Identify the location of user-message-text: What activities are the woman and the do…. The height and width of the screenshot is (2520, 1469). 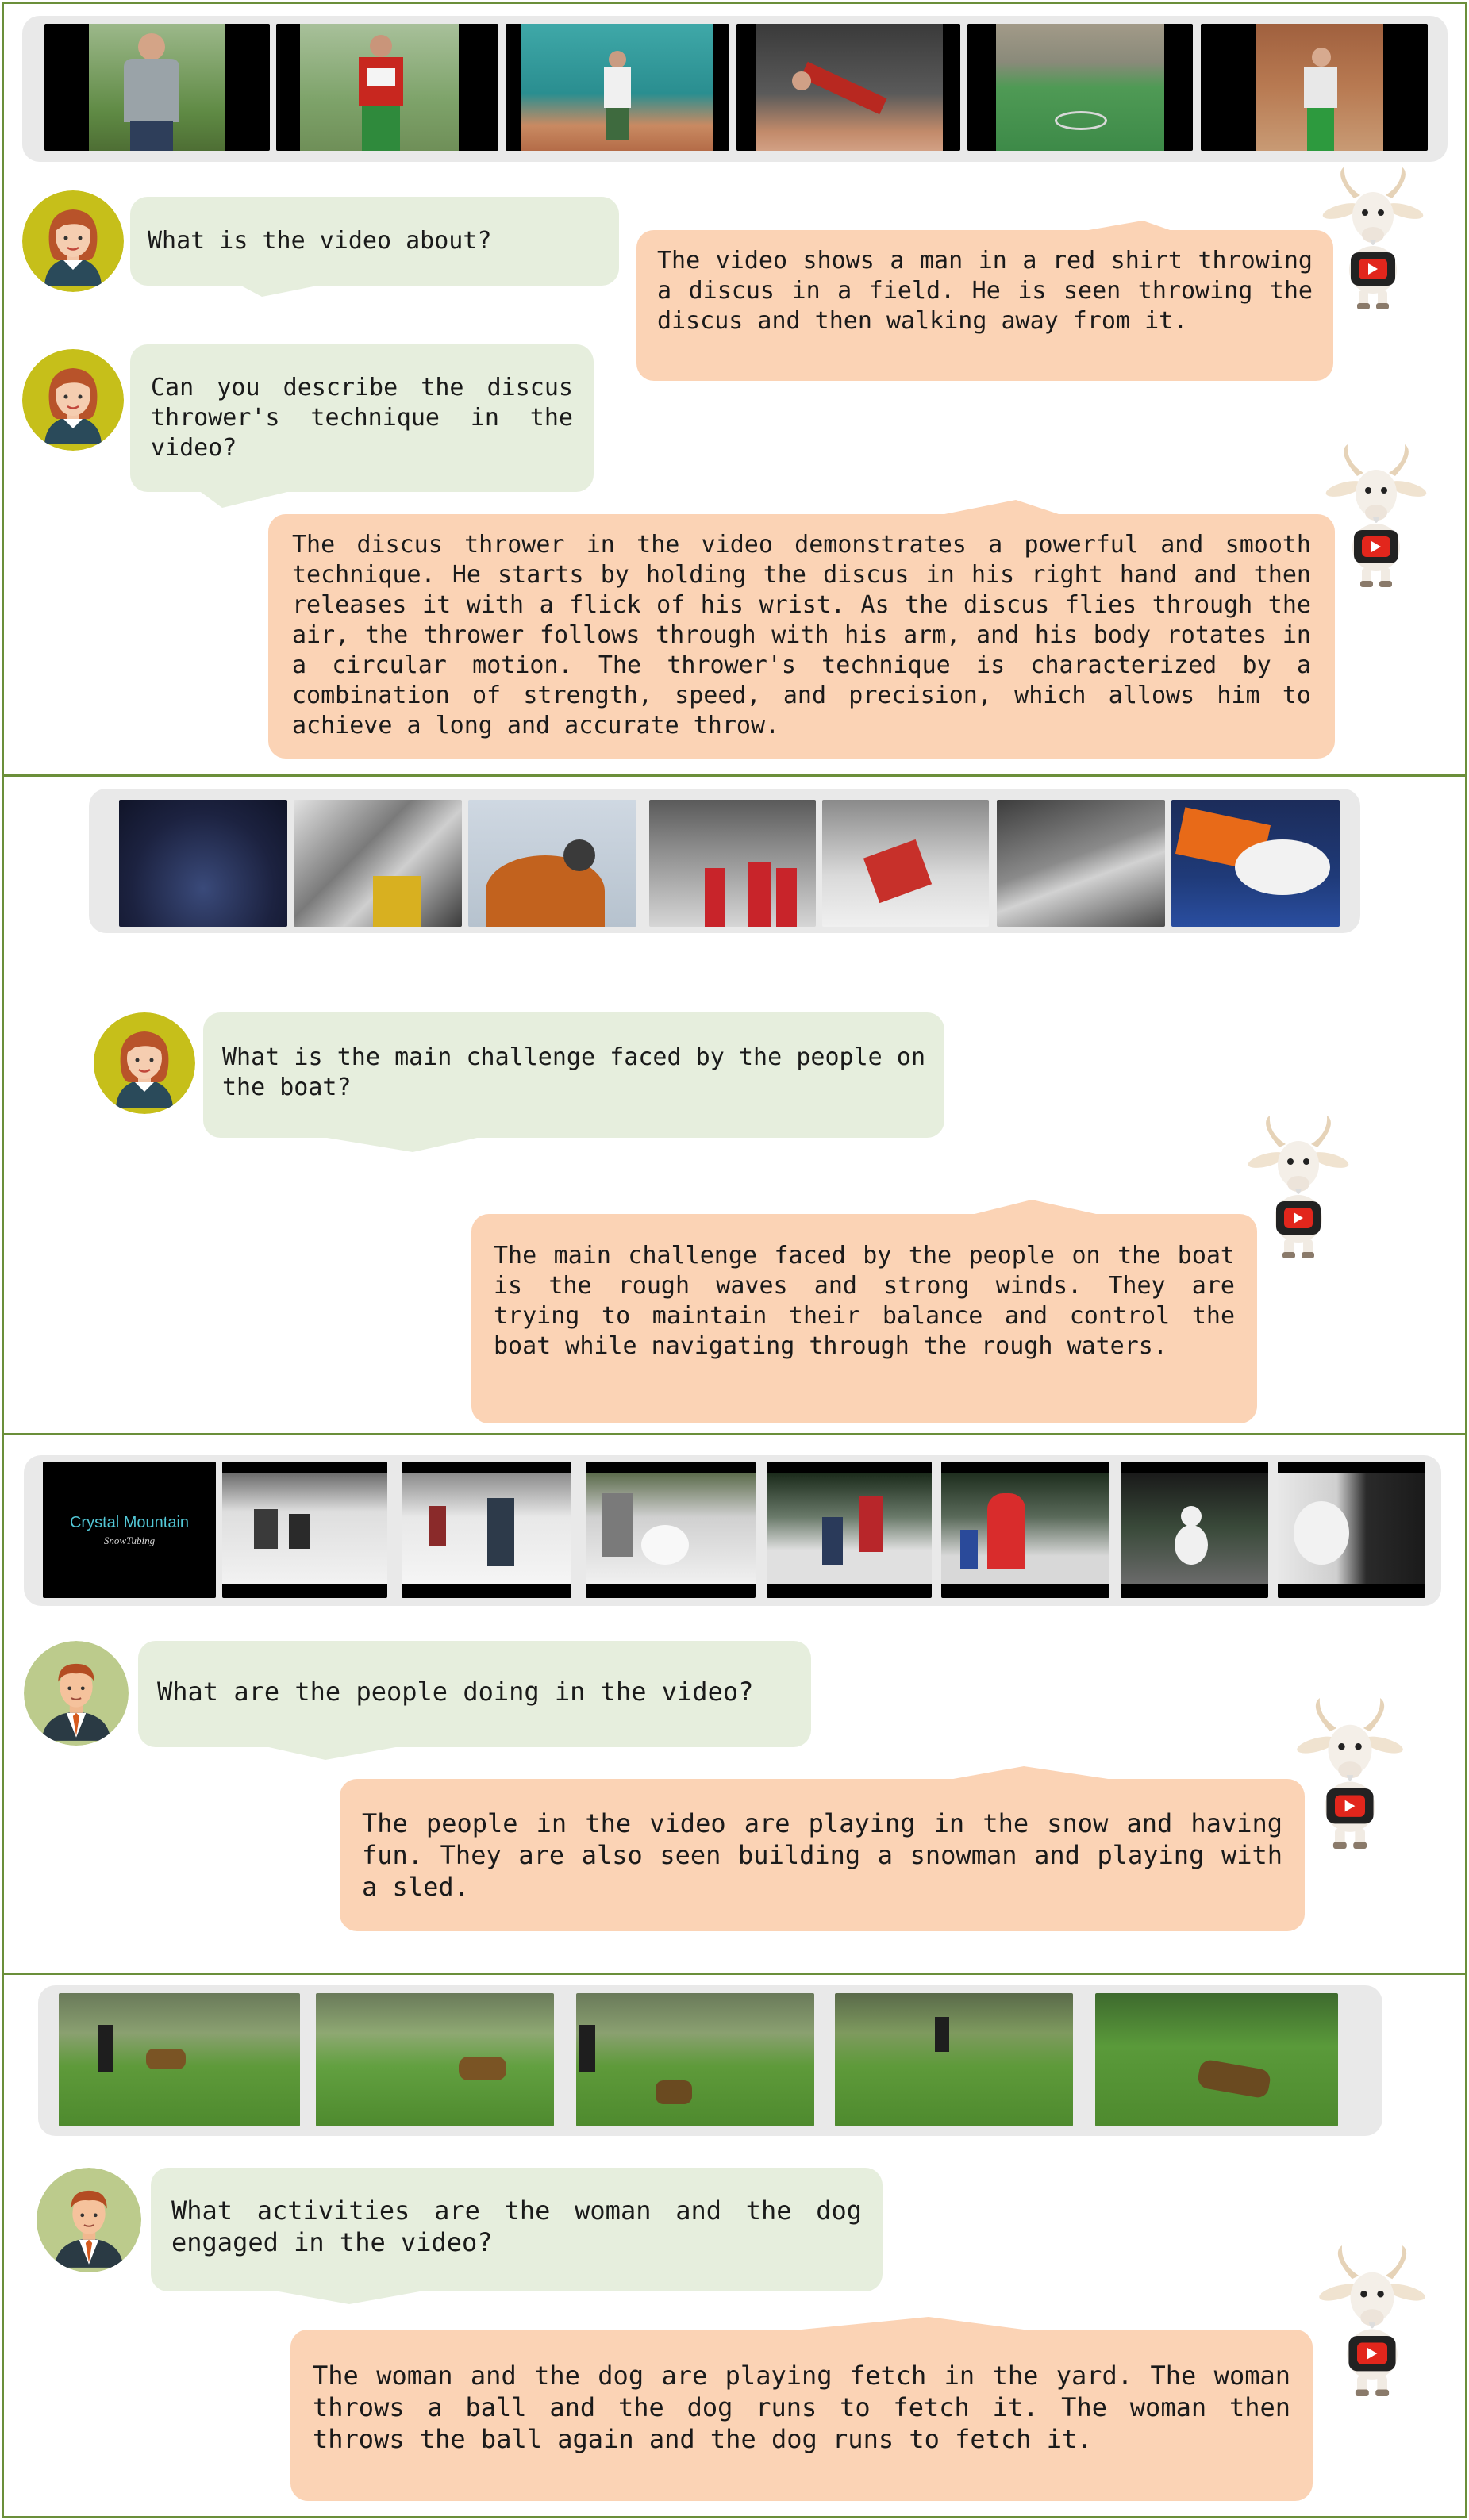
(517, 2226).